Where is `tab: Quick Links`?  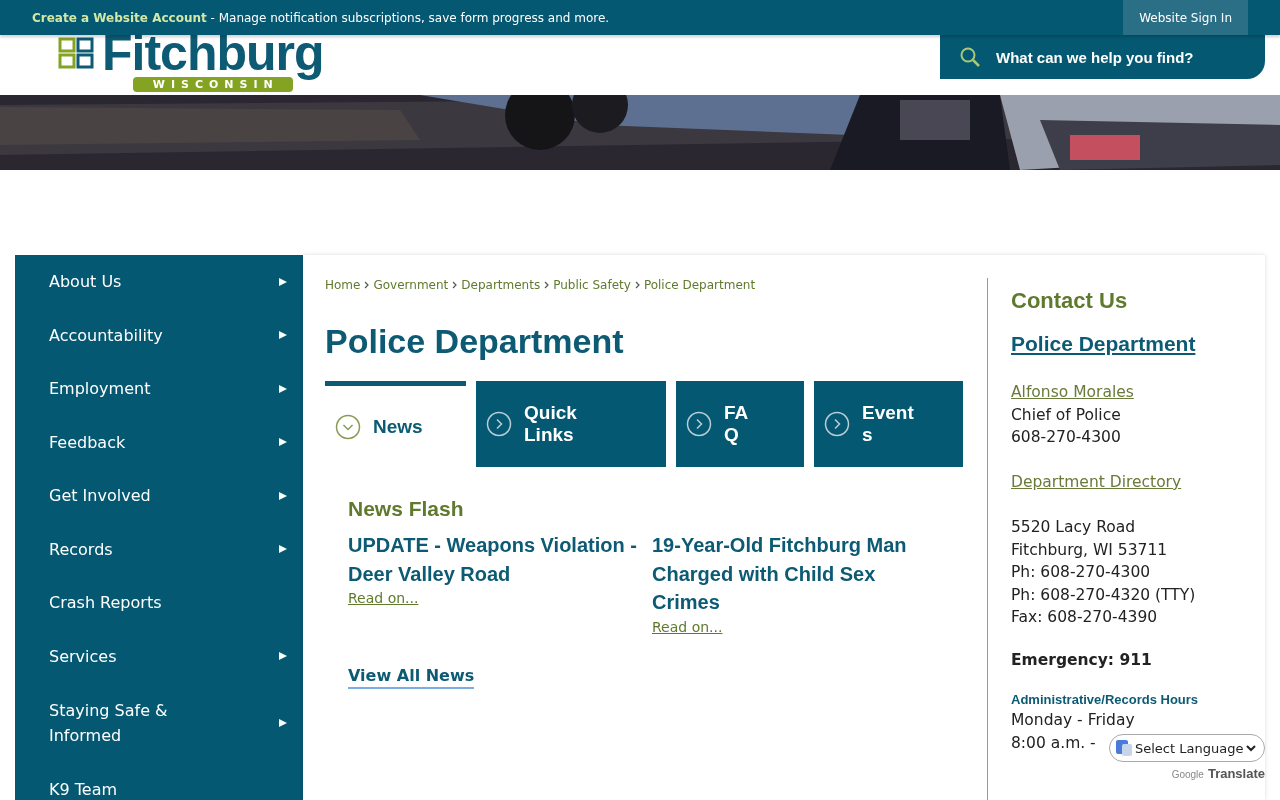 tab: Quick Links is located at coordinates (571, 424).